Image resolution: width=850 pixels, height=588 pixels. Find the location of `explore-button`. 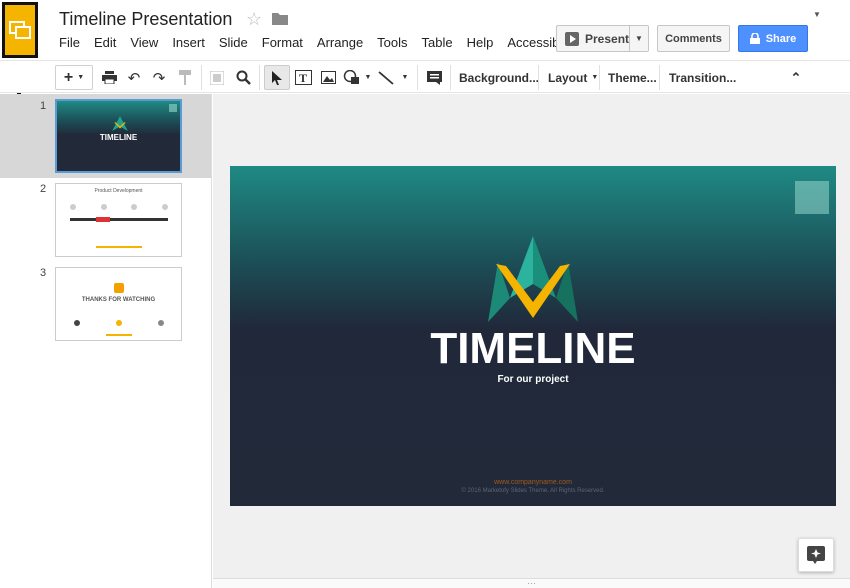

explore-button is located at coordinates (816, 555).